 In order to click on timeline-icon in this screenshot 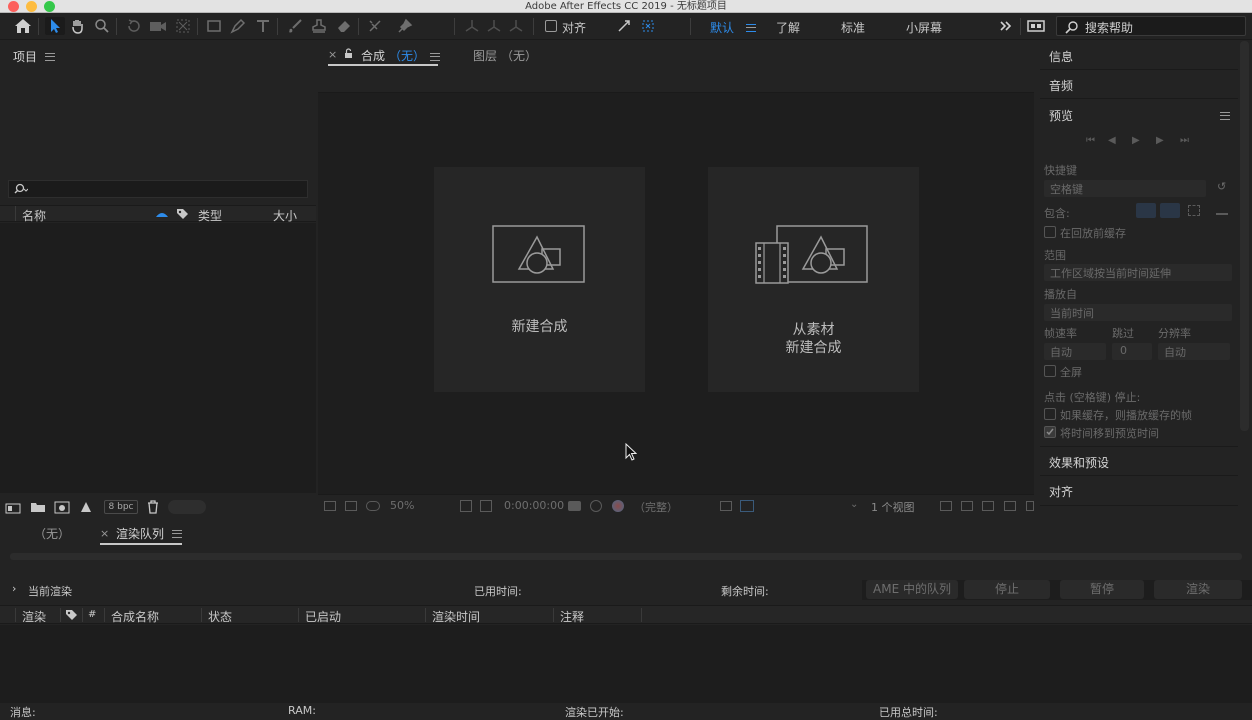, I will do `click(988, 506)`.